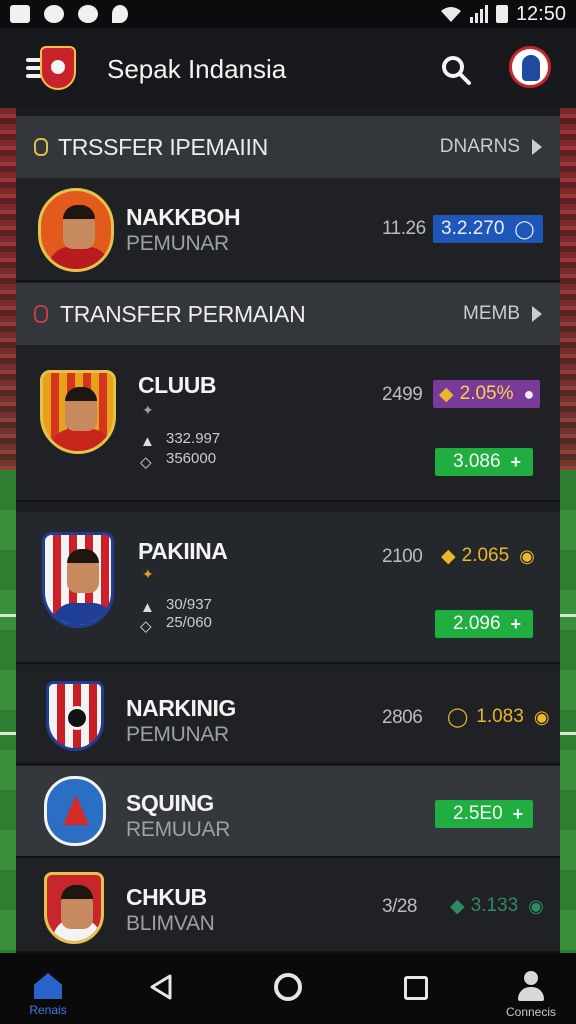  What do you see at coordinates (484, 624) in the screenshot?
I see `buy-button: 2.096 +` at bounding box center [484, 624].